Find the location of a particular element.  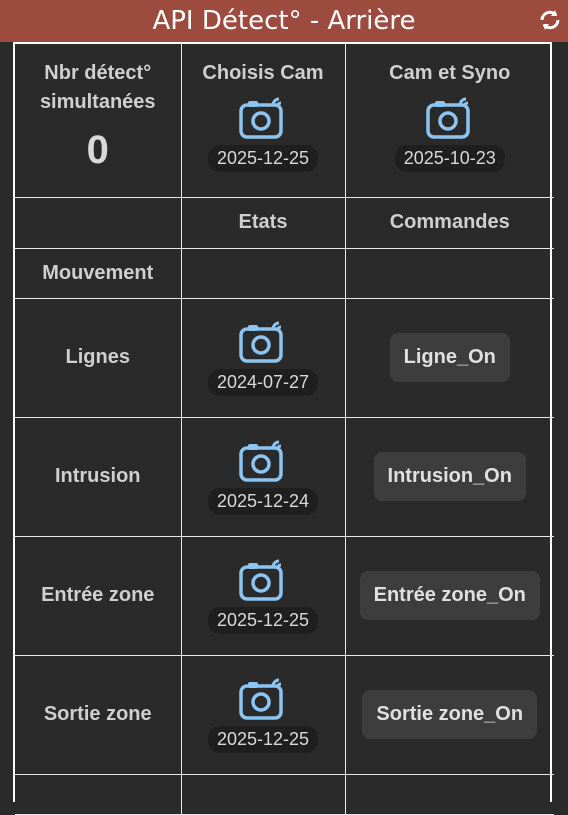

commandes-header: Commandes is located at coordinates (449, 222).